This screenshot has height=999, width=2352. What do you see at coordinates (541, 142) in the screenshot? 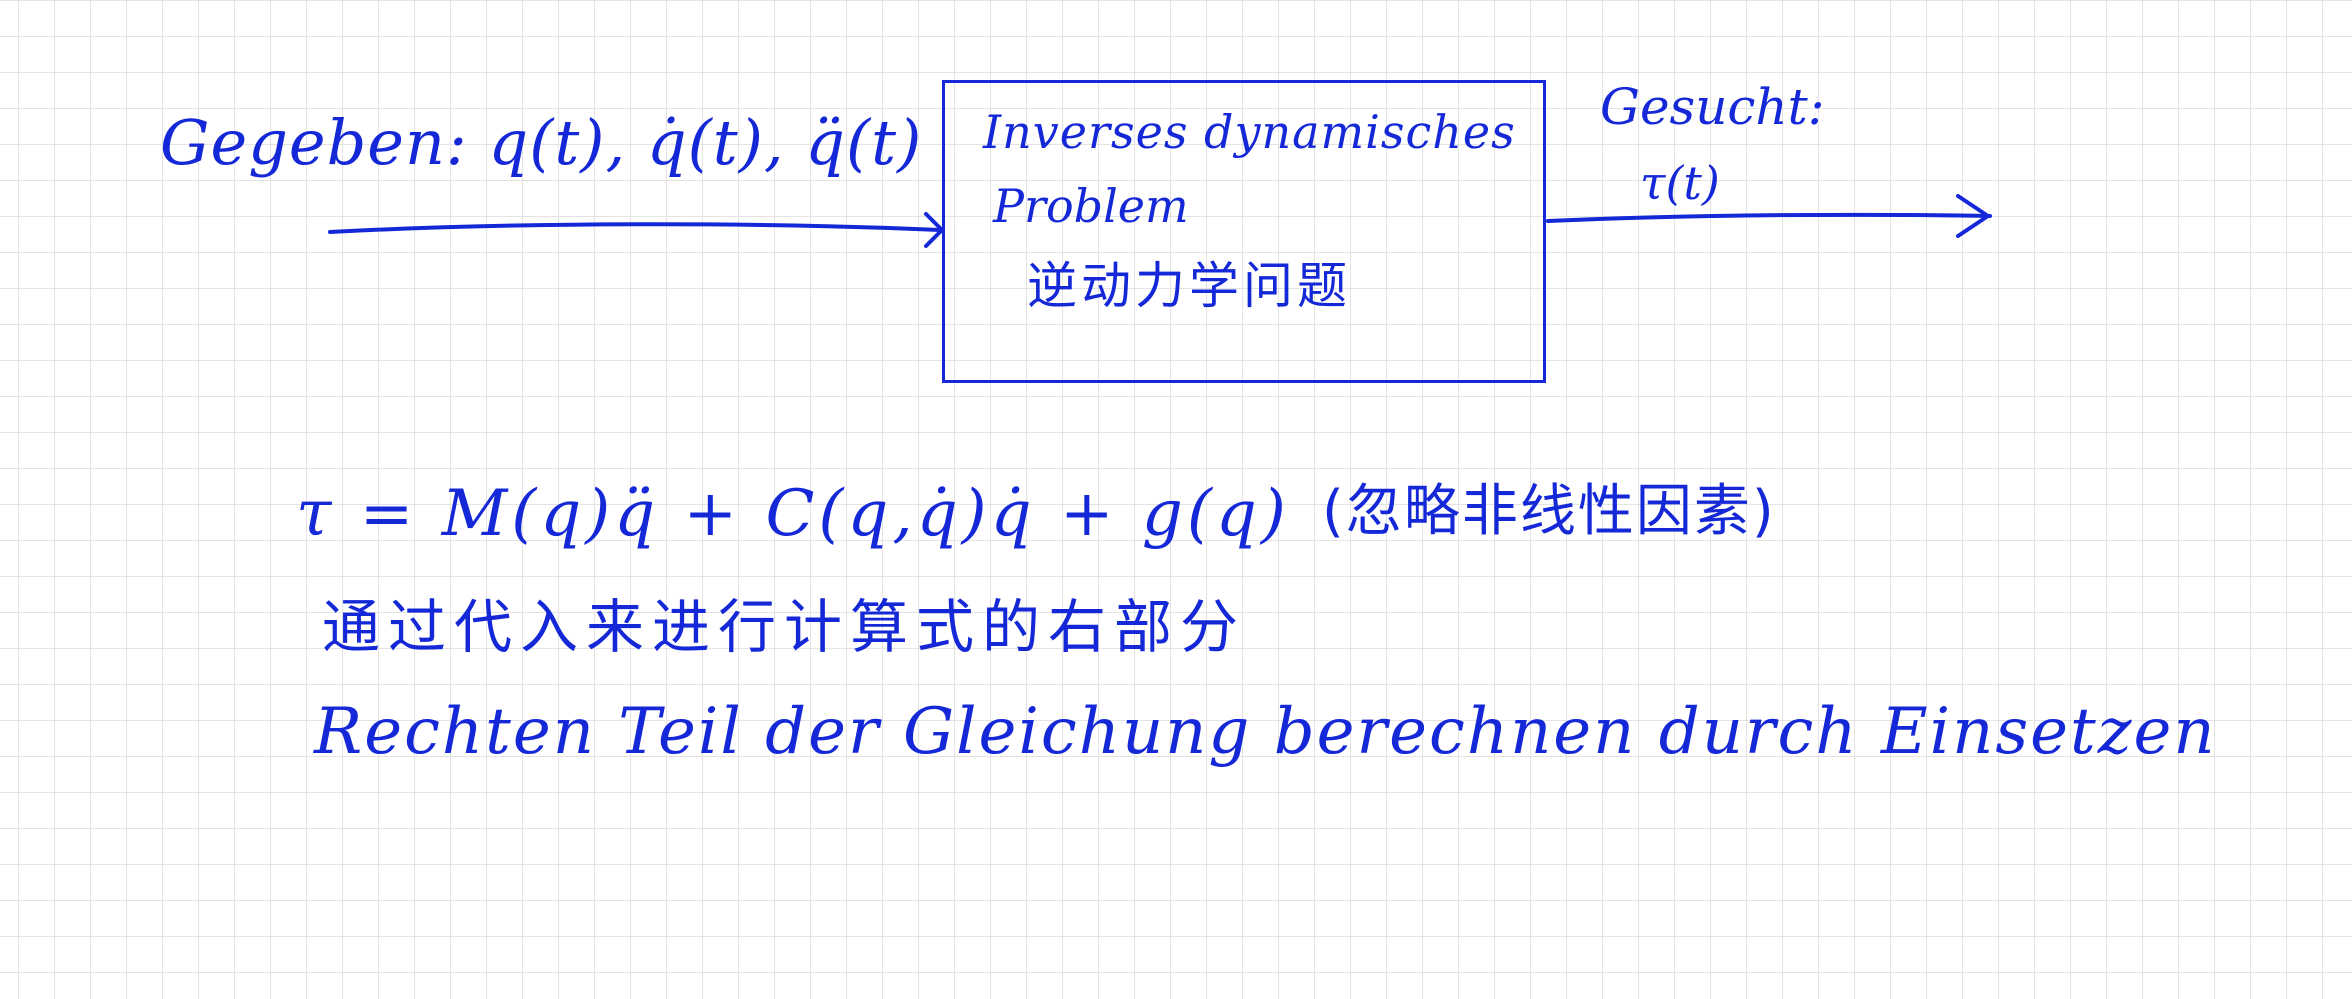
I see `given-label: Gegeben: q(t), q̇(t), q̈(t)` at bounding box center [541, 142].